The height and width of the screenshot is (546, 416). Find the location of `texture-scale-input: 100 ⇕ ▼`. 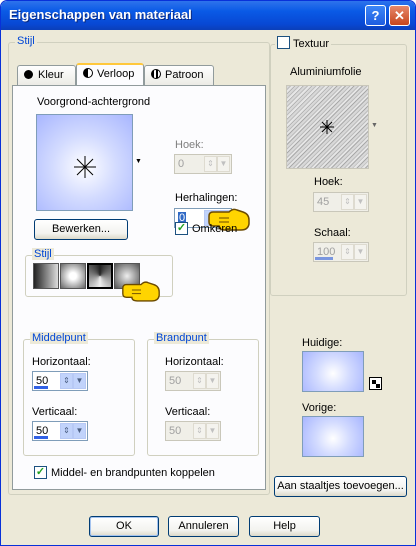

texture-scale-input: 100 ⇕ ▼ is located at coordinates (341, 252).